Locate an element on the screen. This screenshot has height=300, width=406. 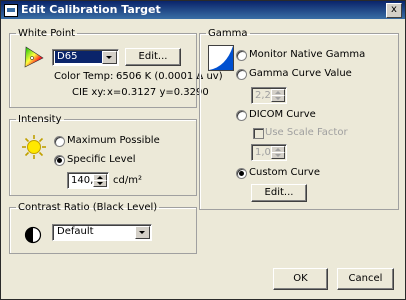
contrast-ratio-group-title: Contrast Ratio (Black Level) is located at coordinates (88, 207).